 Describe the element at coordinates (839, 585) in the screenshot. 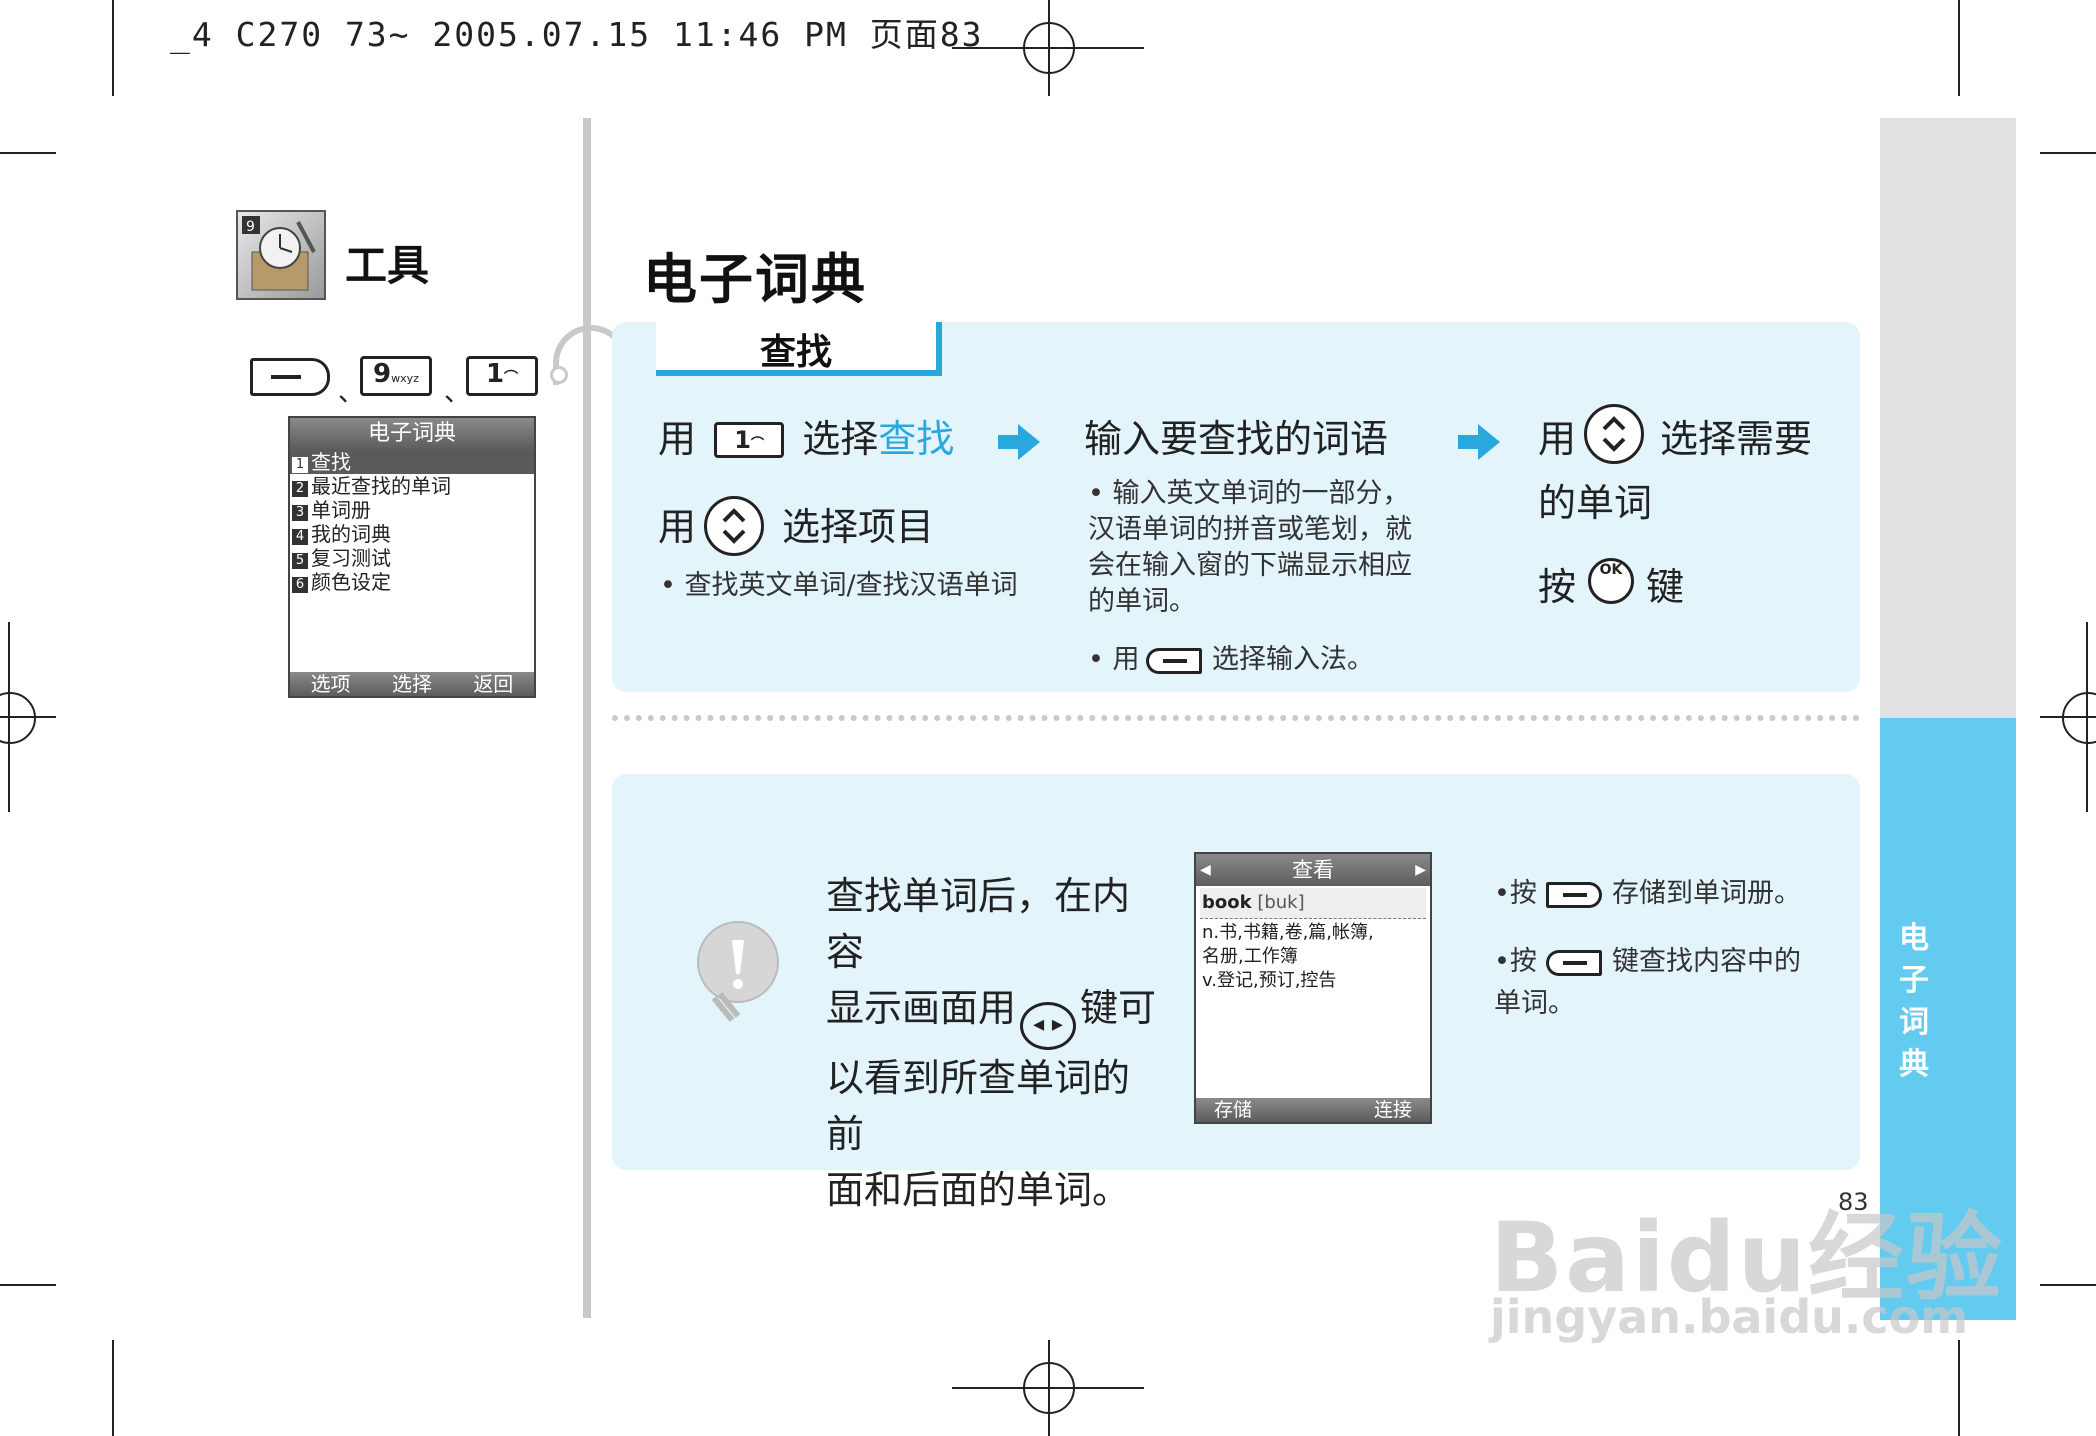

I see `step1-bullet: • 查找英文单词/查找汉语单词` at that location.